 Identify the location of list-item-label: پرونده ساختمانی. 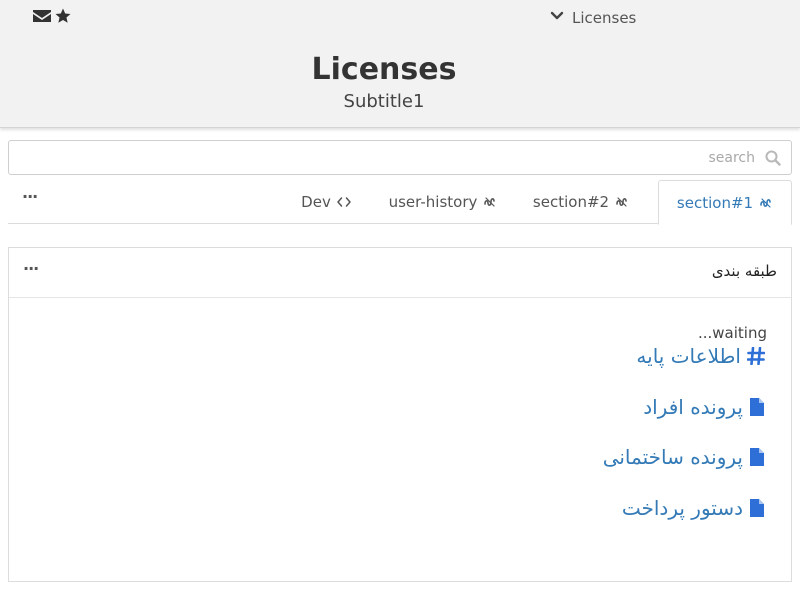
(672, 457).